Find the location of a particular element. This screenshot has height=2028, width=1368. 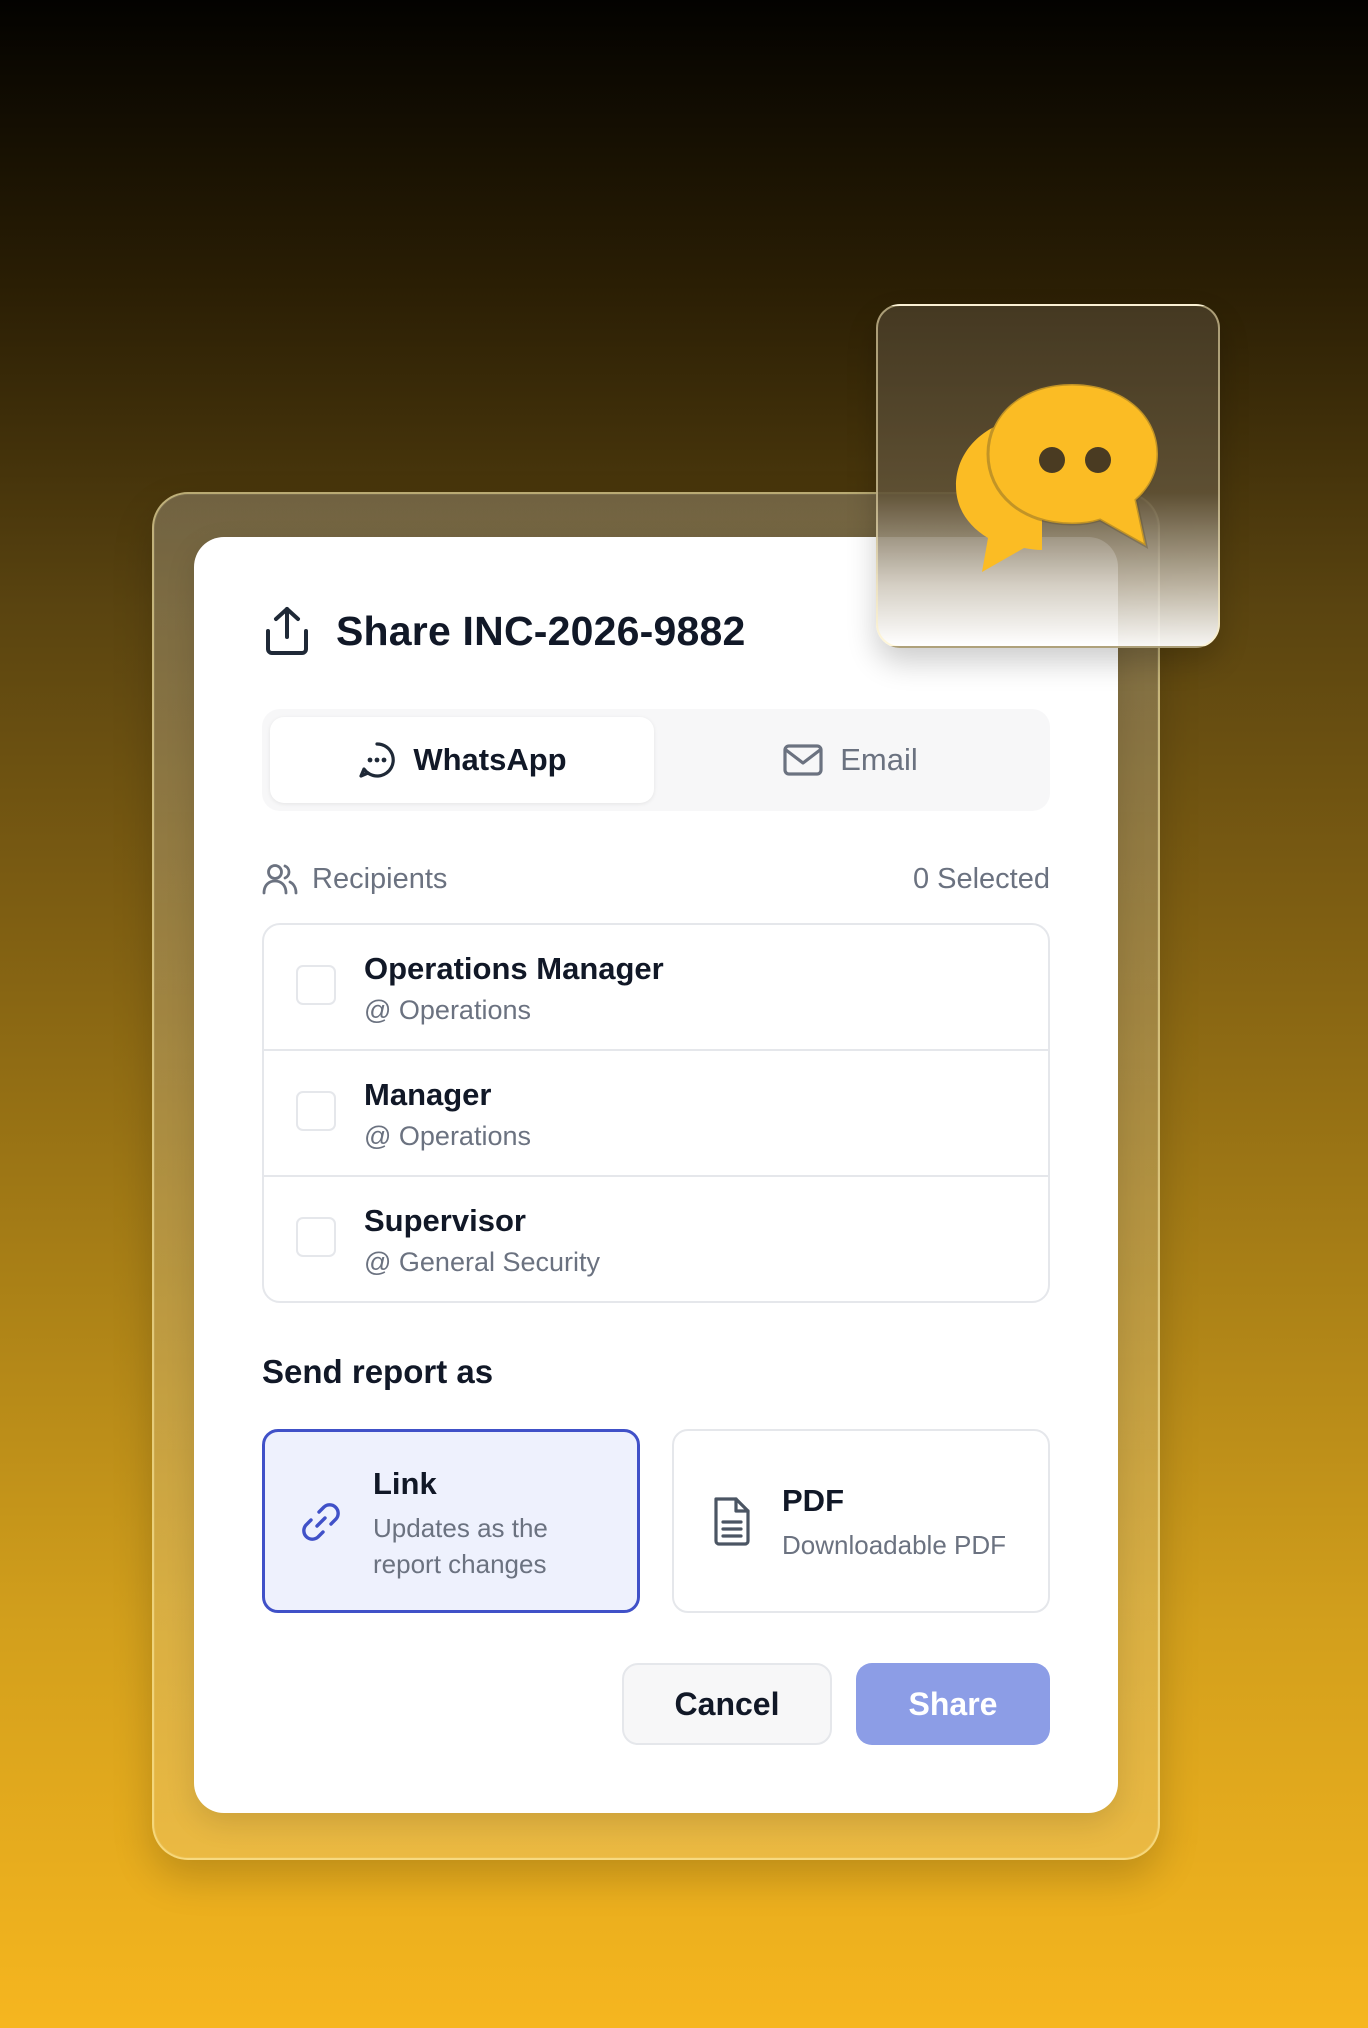

link-icon is located at coordinates (321, 1522).